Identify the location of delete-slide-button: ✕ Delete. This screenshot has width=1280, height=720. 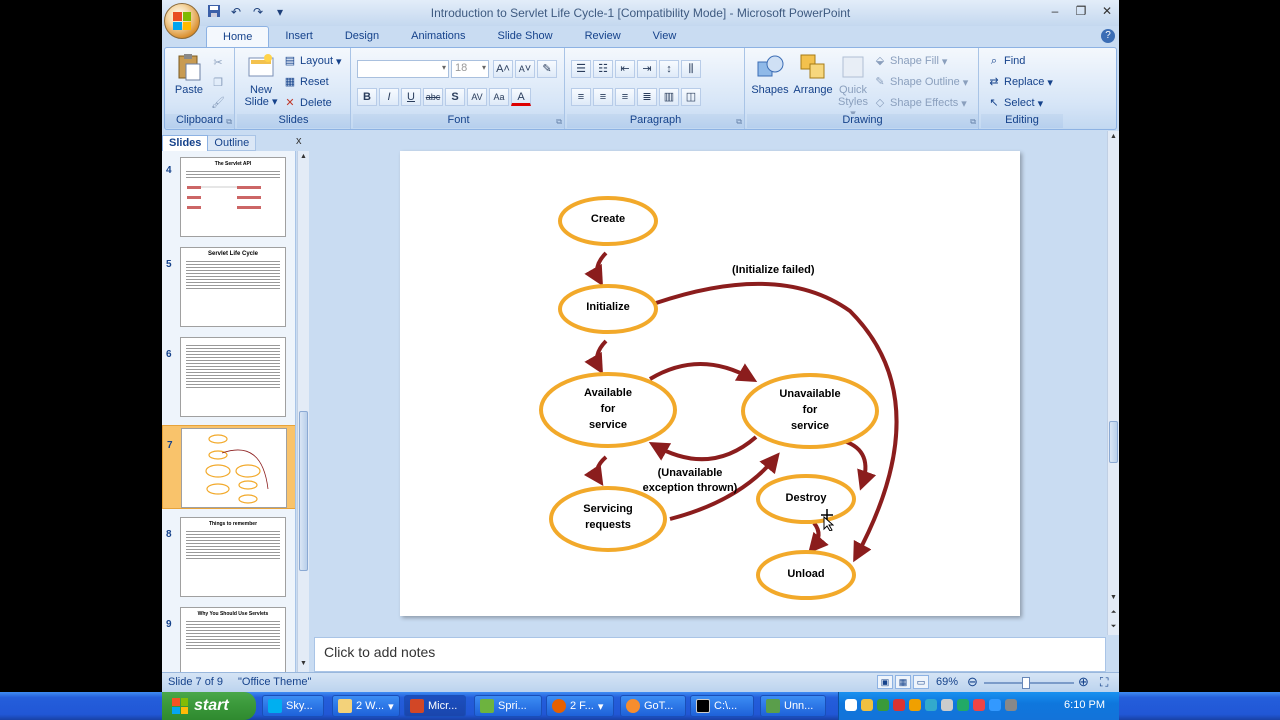
(307, 103).